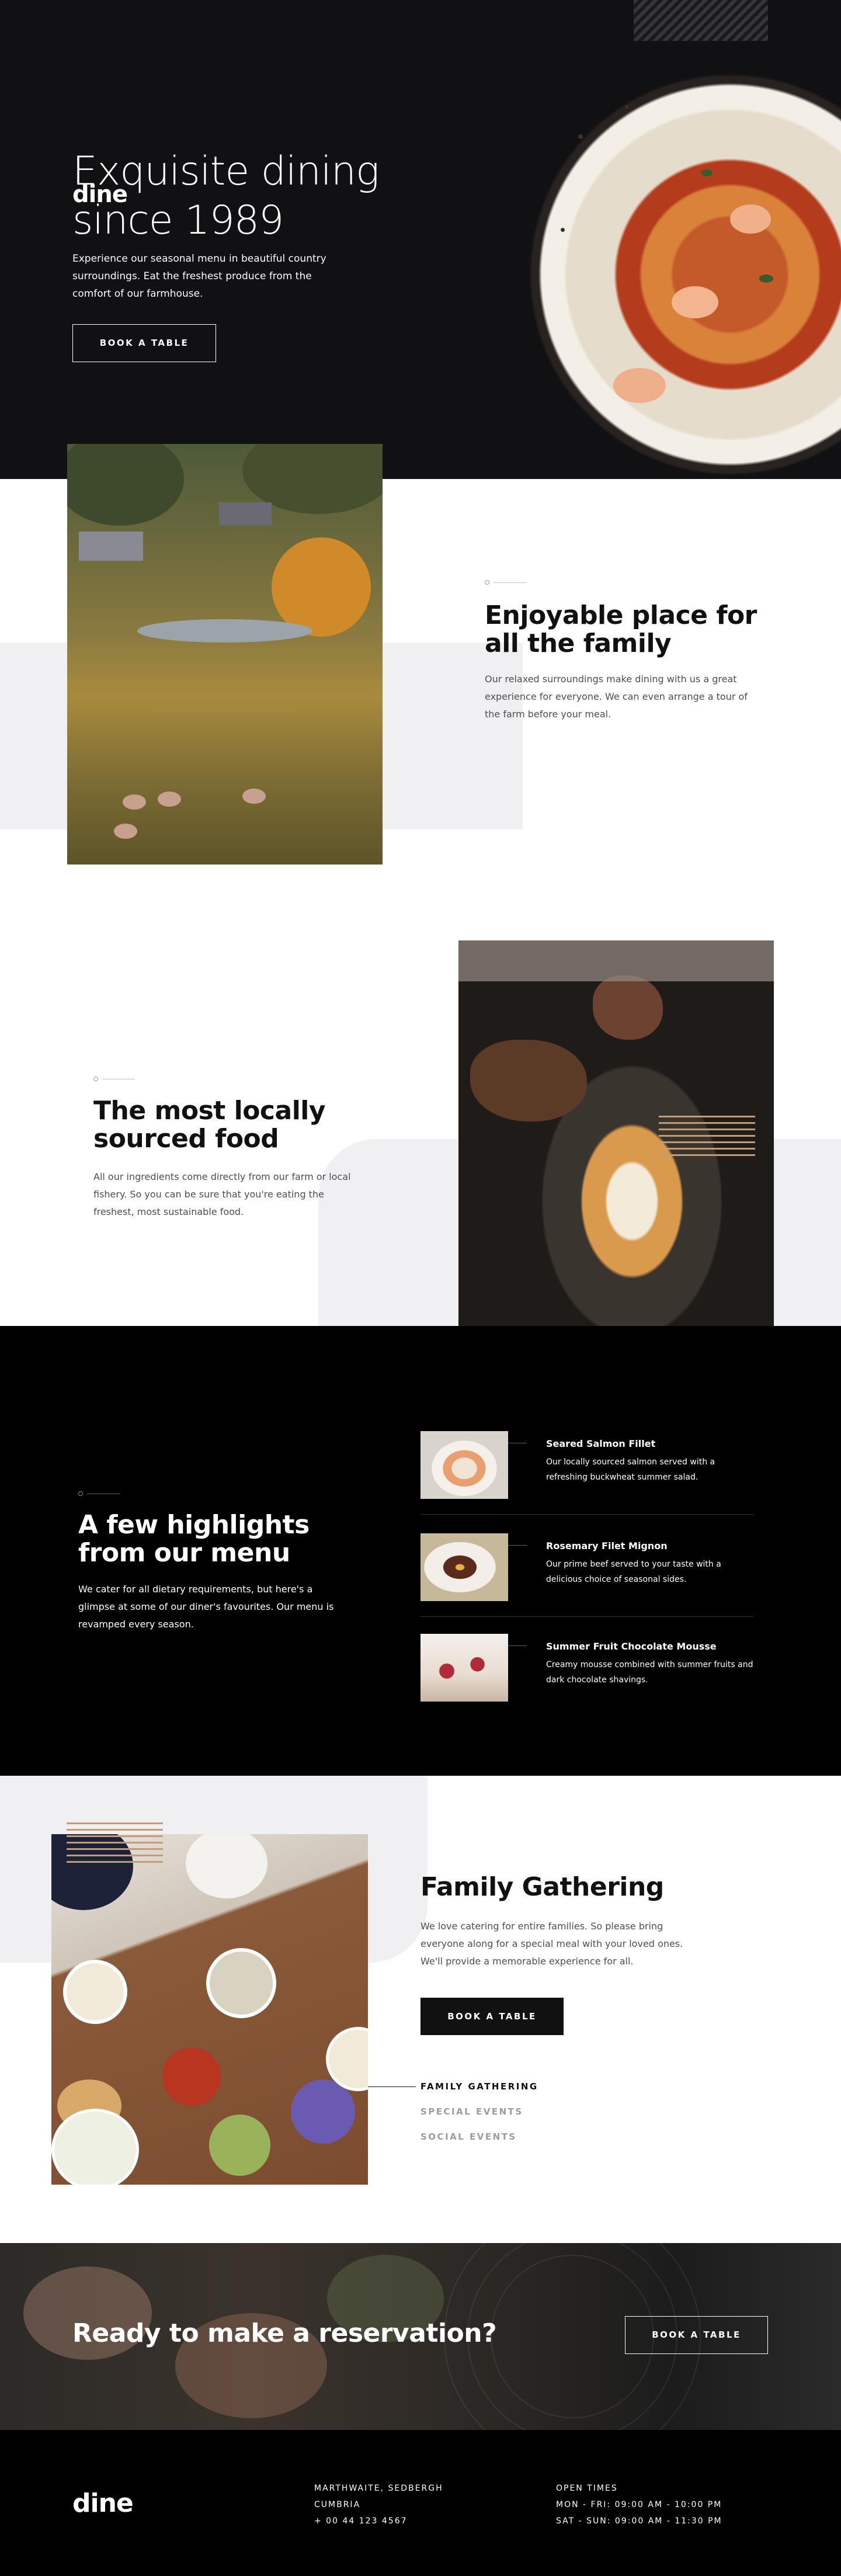  What do you see at coordinates (479, 2086) in the screenshot?
I see `tab-family-gathering: FAMILY GATHERING` at bounding box center [479, 2086].